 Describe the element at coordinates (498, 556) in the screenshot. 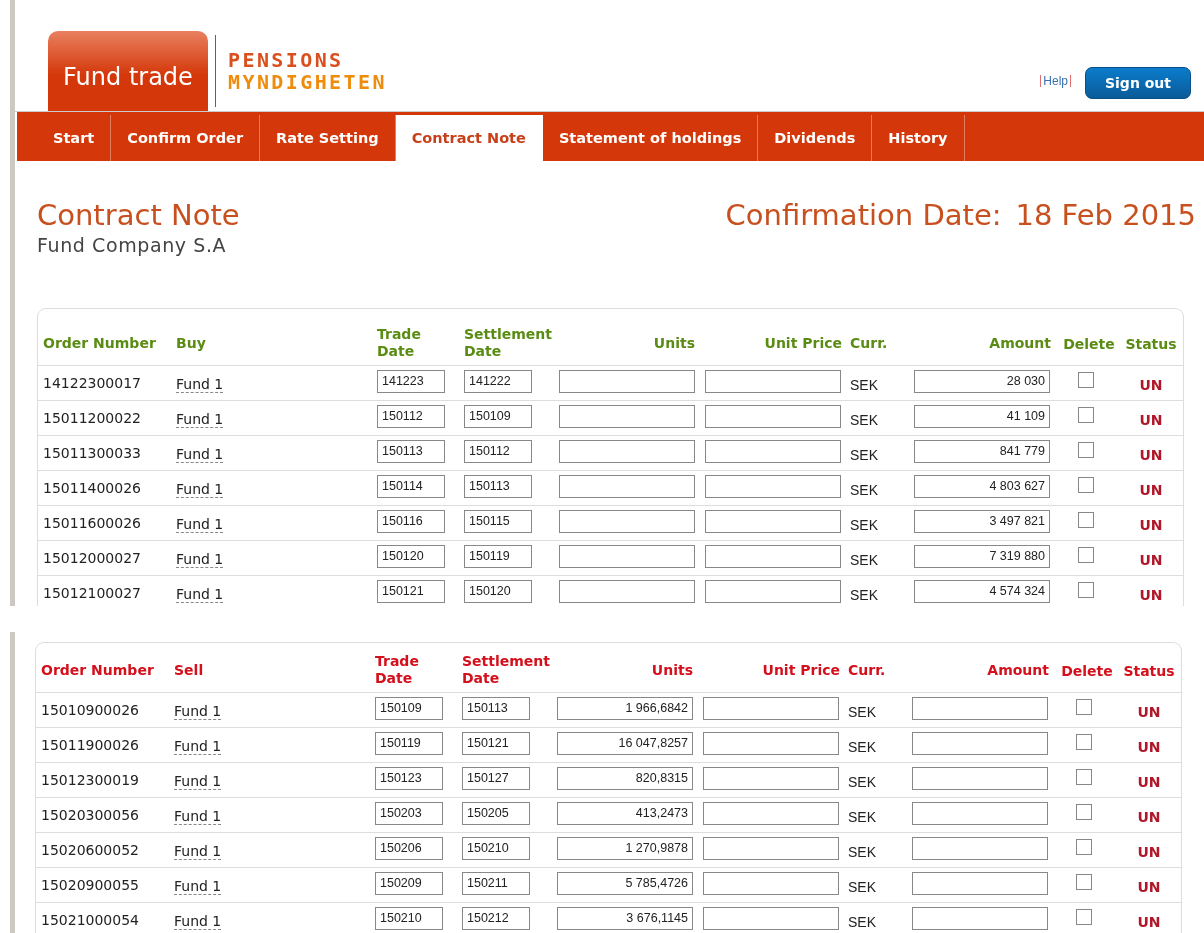

I see `settlement-date-field: 150119` at that location.